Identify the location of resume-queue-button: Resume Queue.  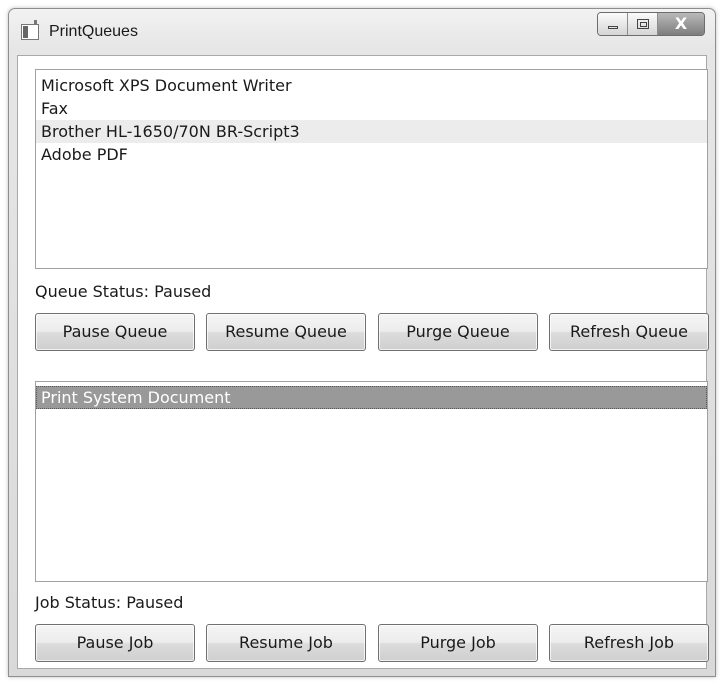
(286, 332).